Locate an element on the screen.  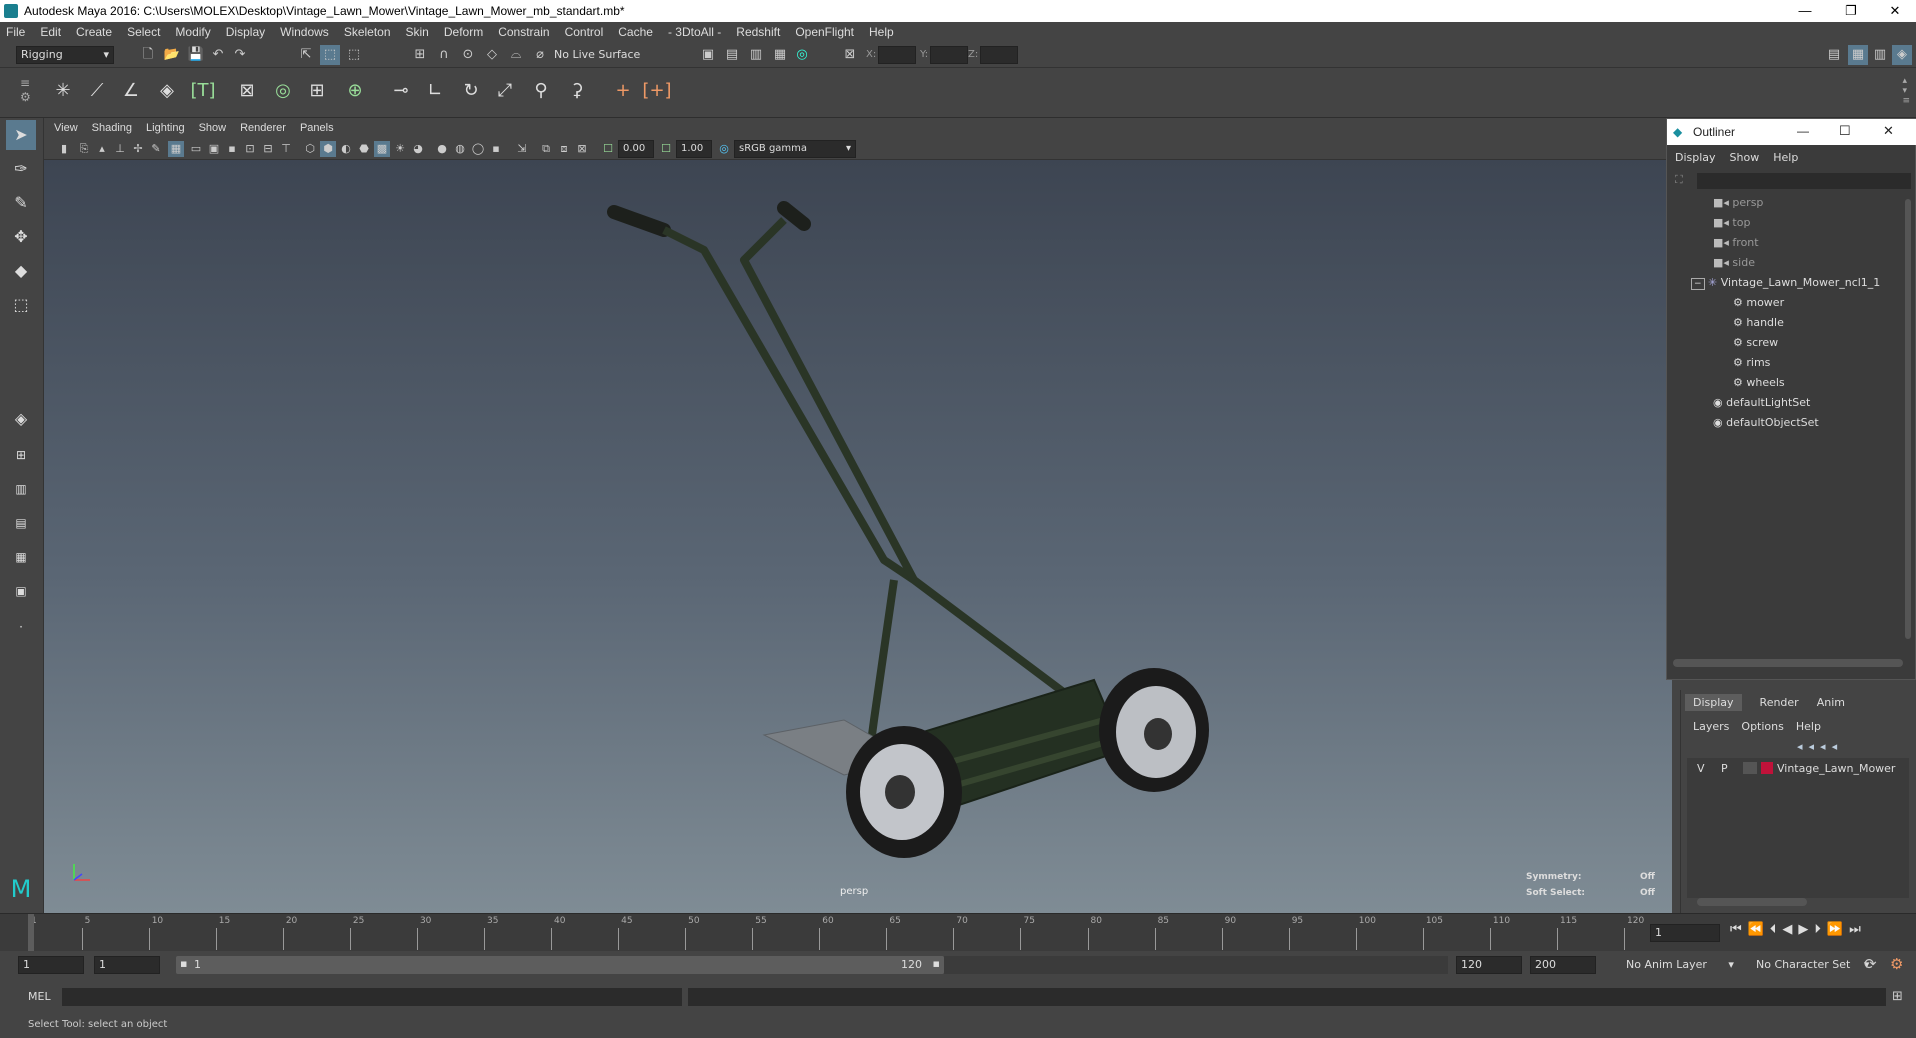
orient-constraint-icon: ↻ is located at coordinates (471, 91).